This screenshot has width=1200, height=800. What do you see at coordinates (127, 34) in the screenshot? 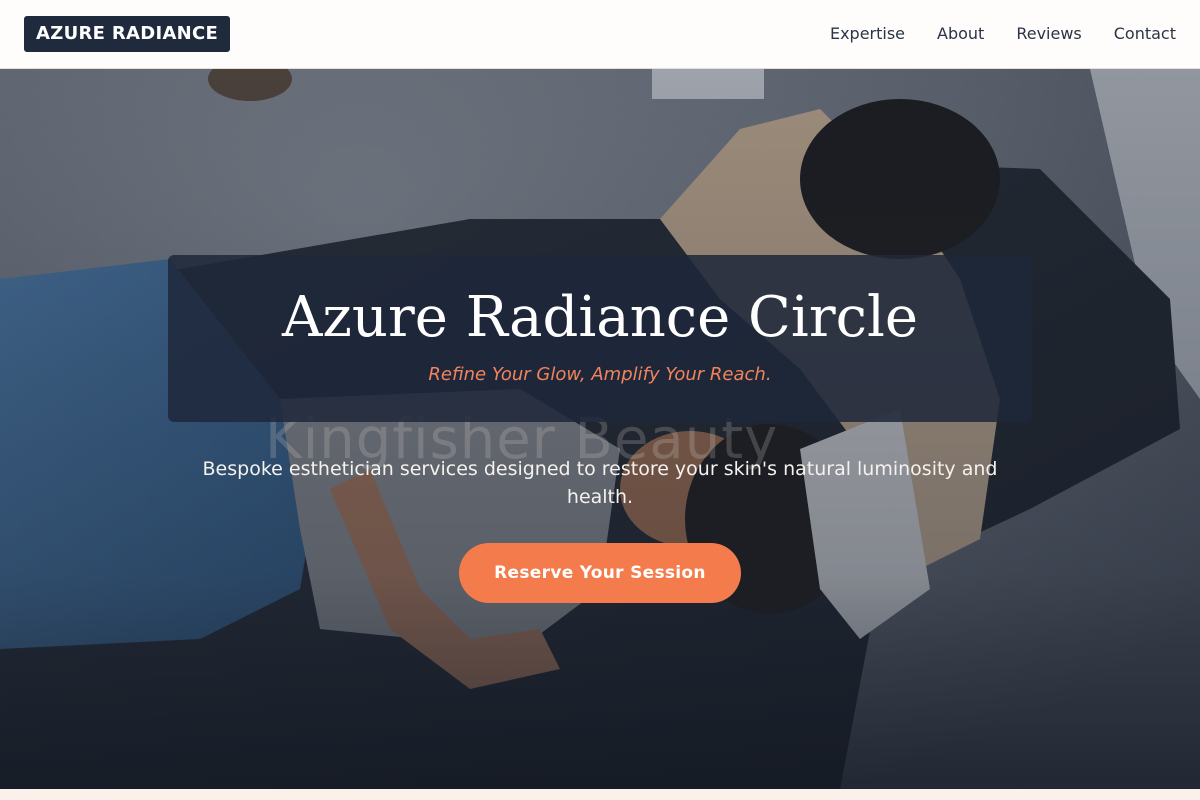
I see `brand-logo: AZURE RADIANCE` at bounding box center [127, 34].